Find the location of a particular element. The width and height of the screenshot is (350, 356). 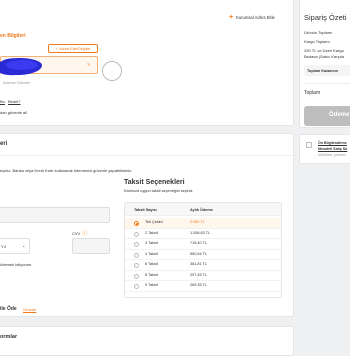

earnings-badge-label: Toplam Kazancın is located at coordinates (322, 70).